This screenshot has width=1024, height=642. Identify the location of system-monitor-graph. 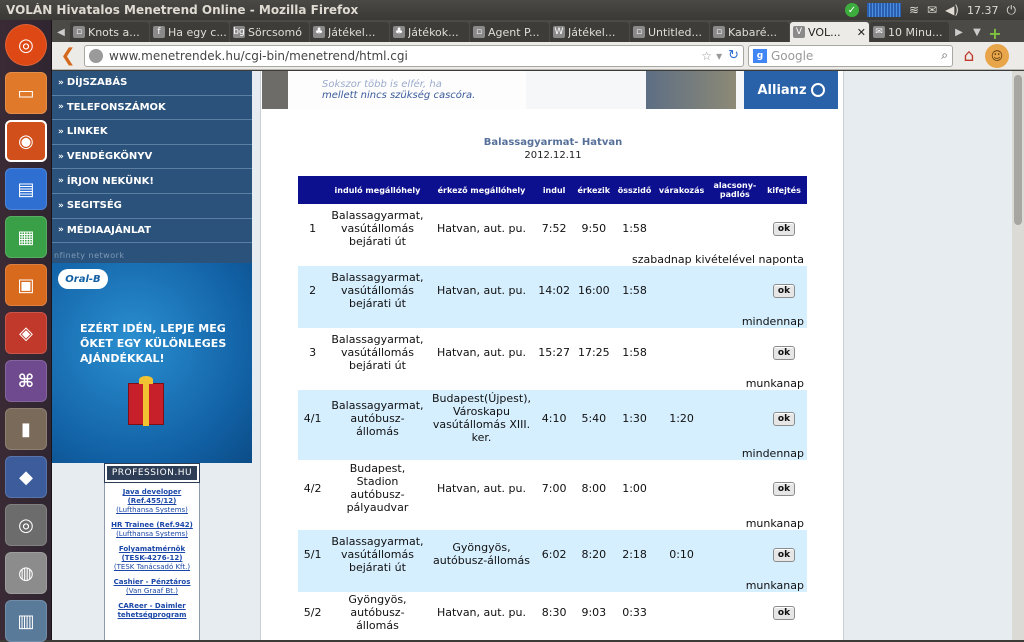
(883, 10).